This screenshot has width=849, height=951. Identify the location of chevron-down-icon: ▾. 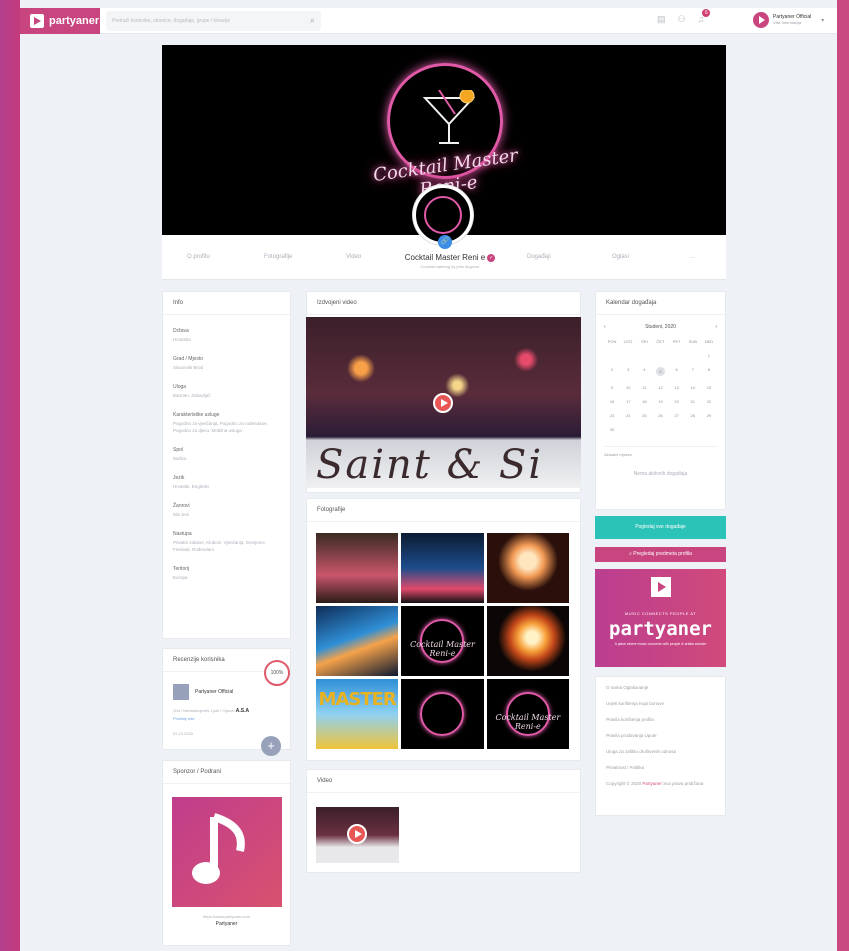
(822, 20).